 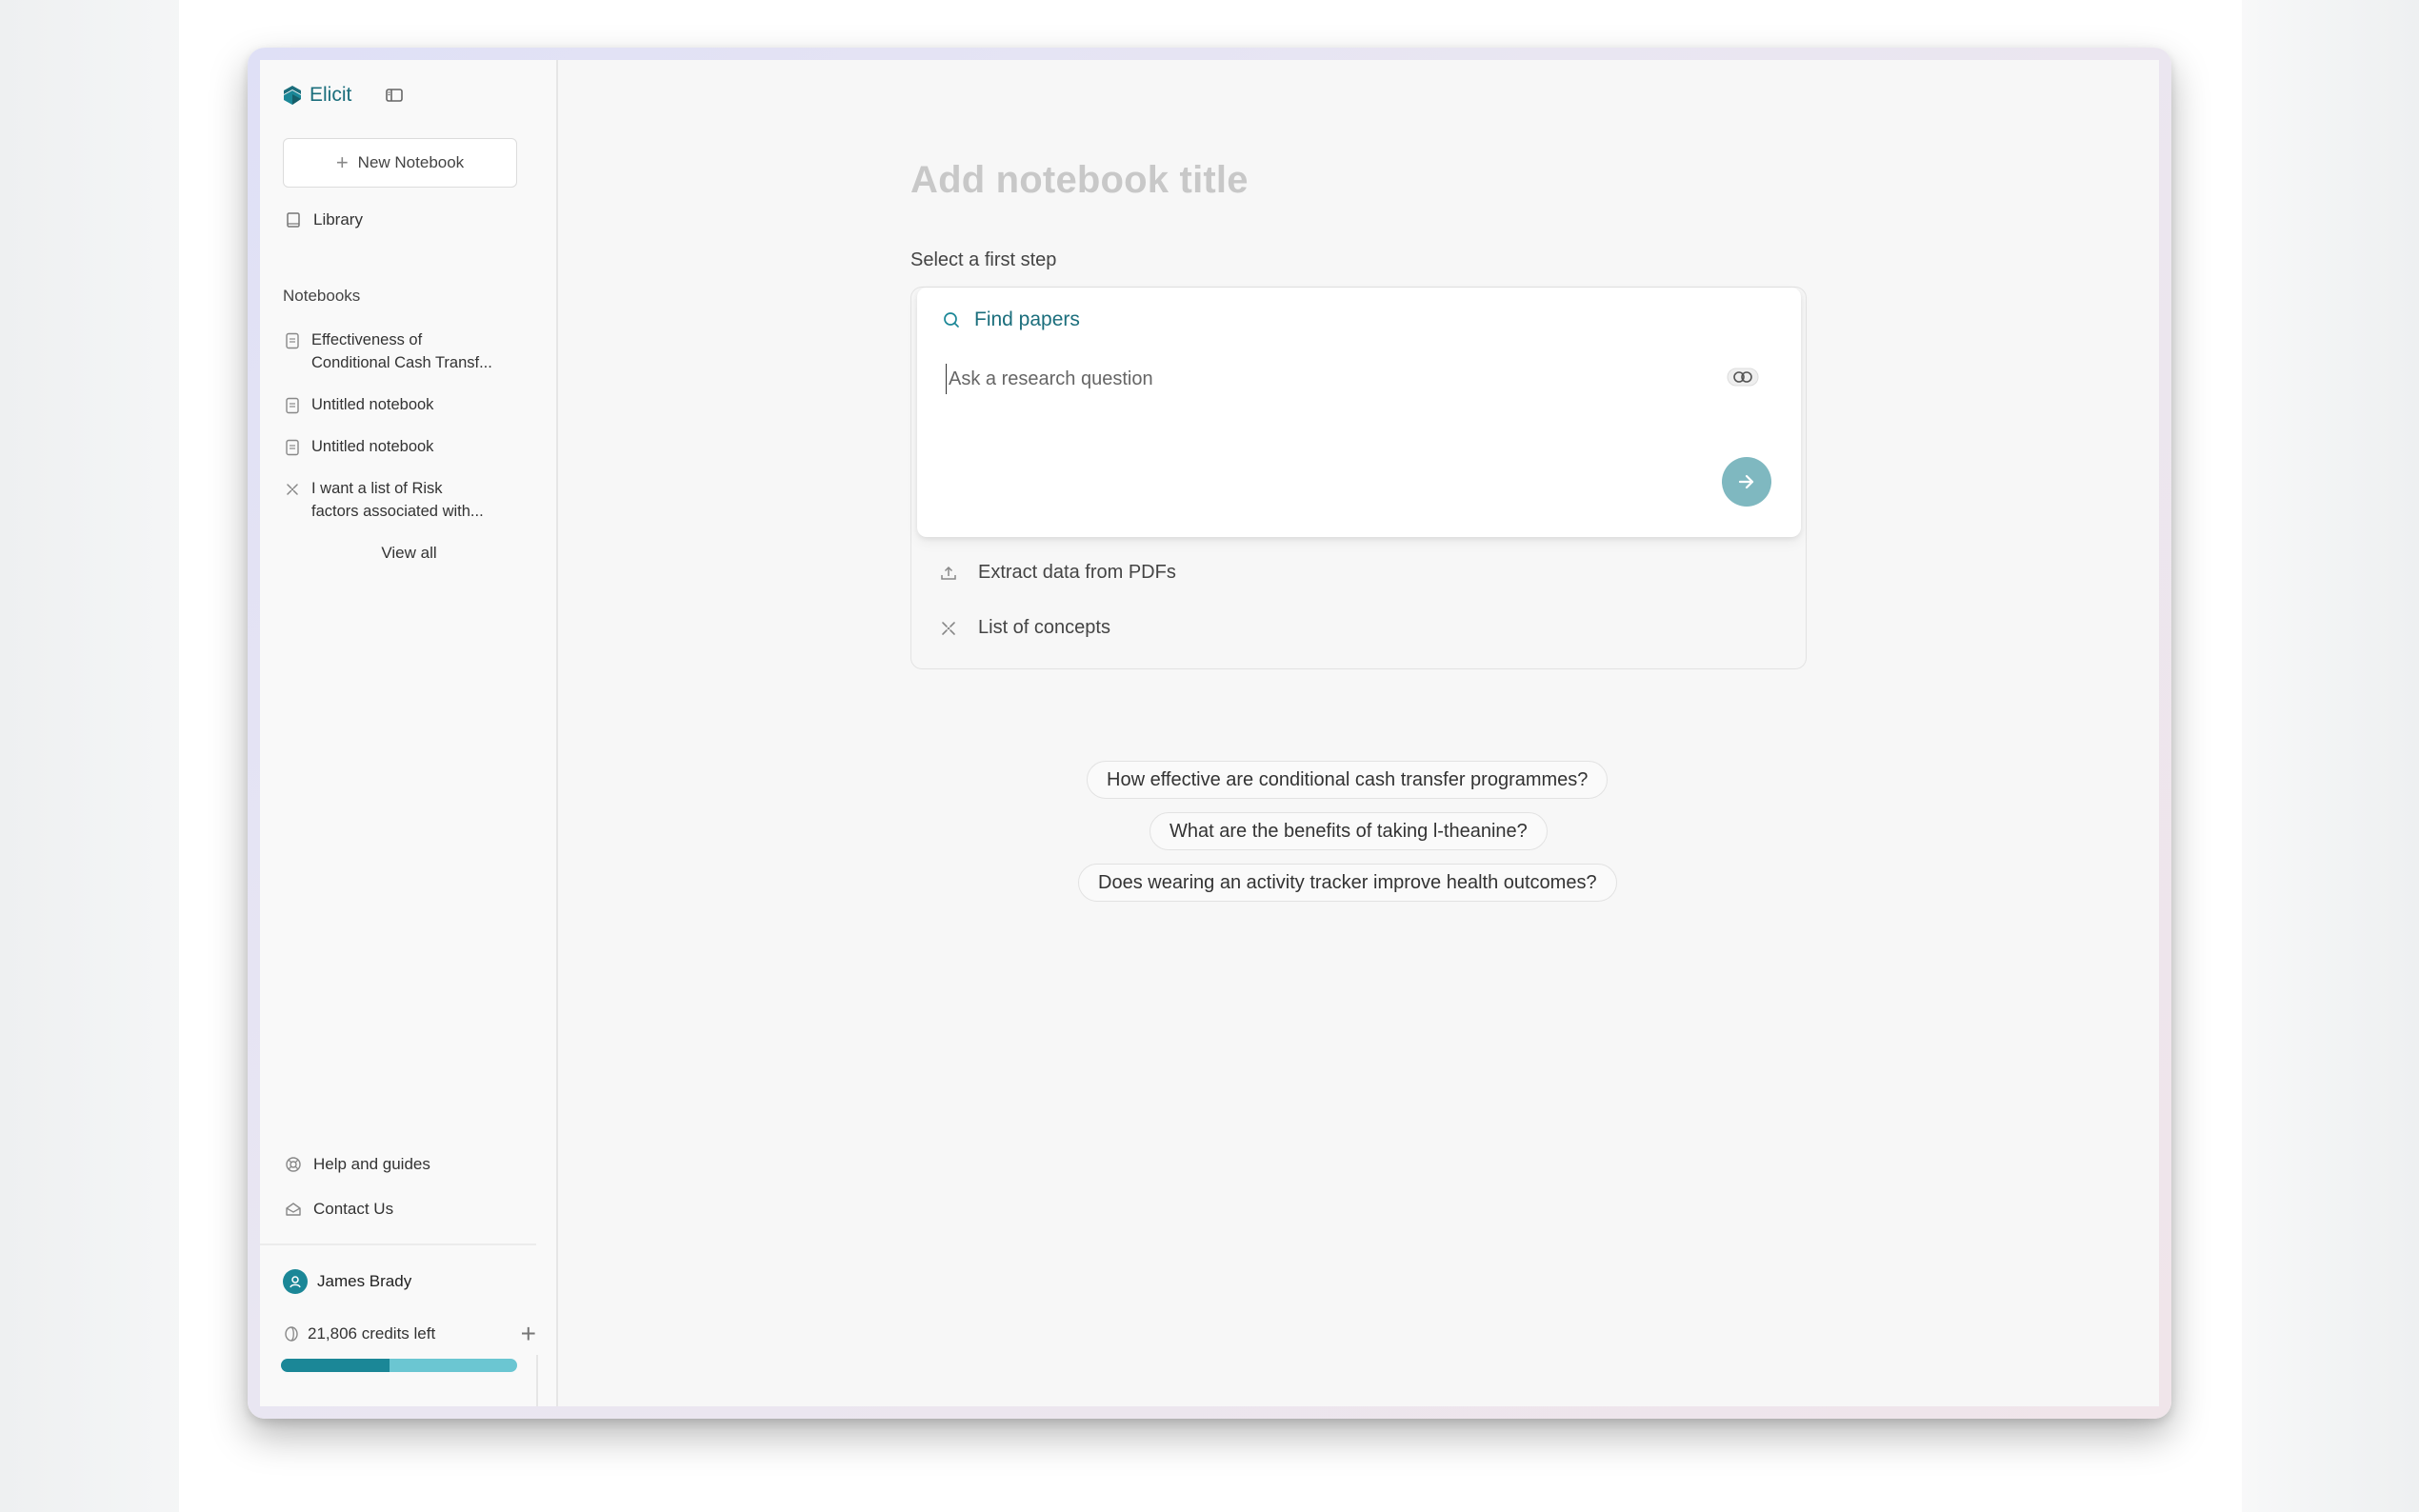 I want to click on user-icon, so click(x=295, y=1282).